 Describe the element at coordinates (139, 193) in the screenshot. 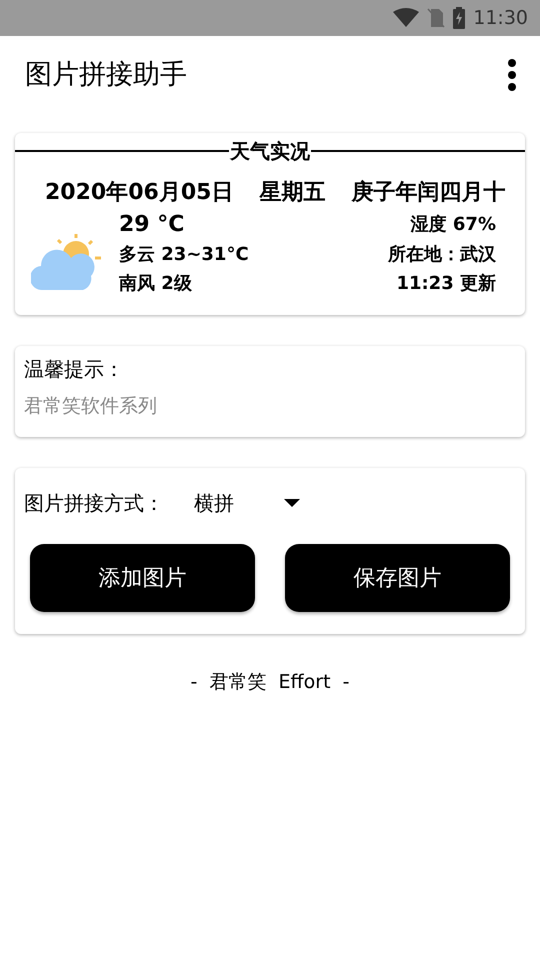

I see `date-text: 2020年06月05日` at that location.